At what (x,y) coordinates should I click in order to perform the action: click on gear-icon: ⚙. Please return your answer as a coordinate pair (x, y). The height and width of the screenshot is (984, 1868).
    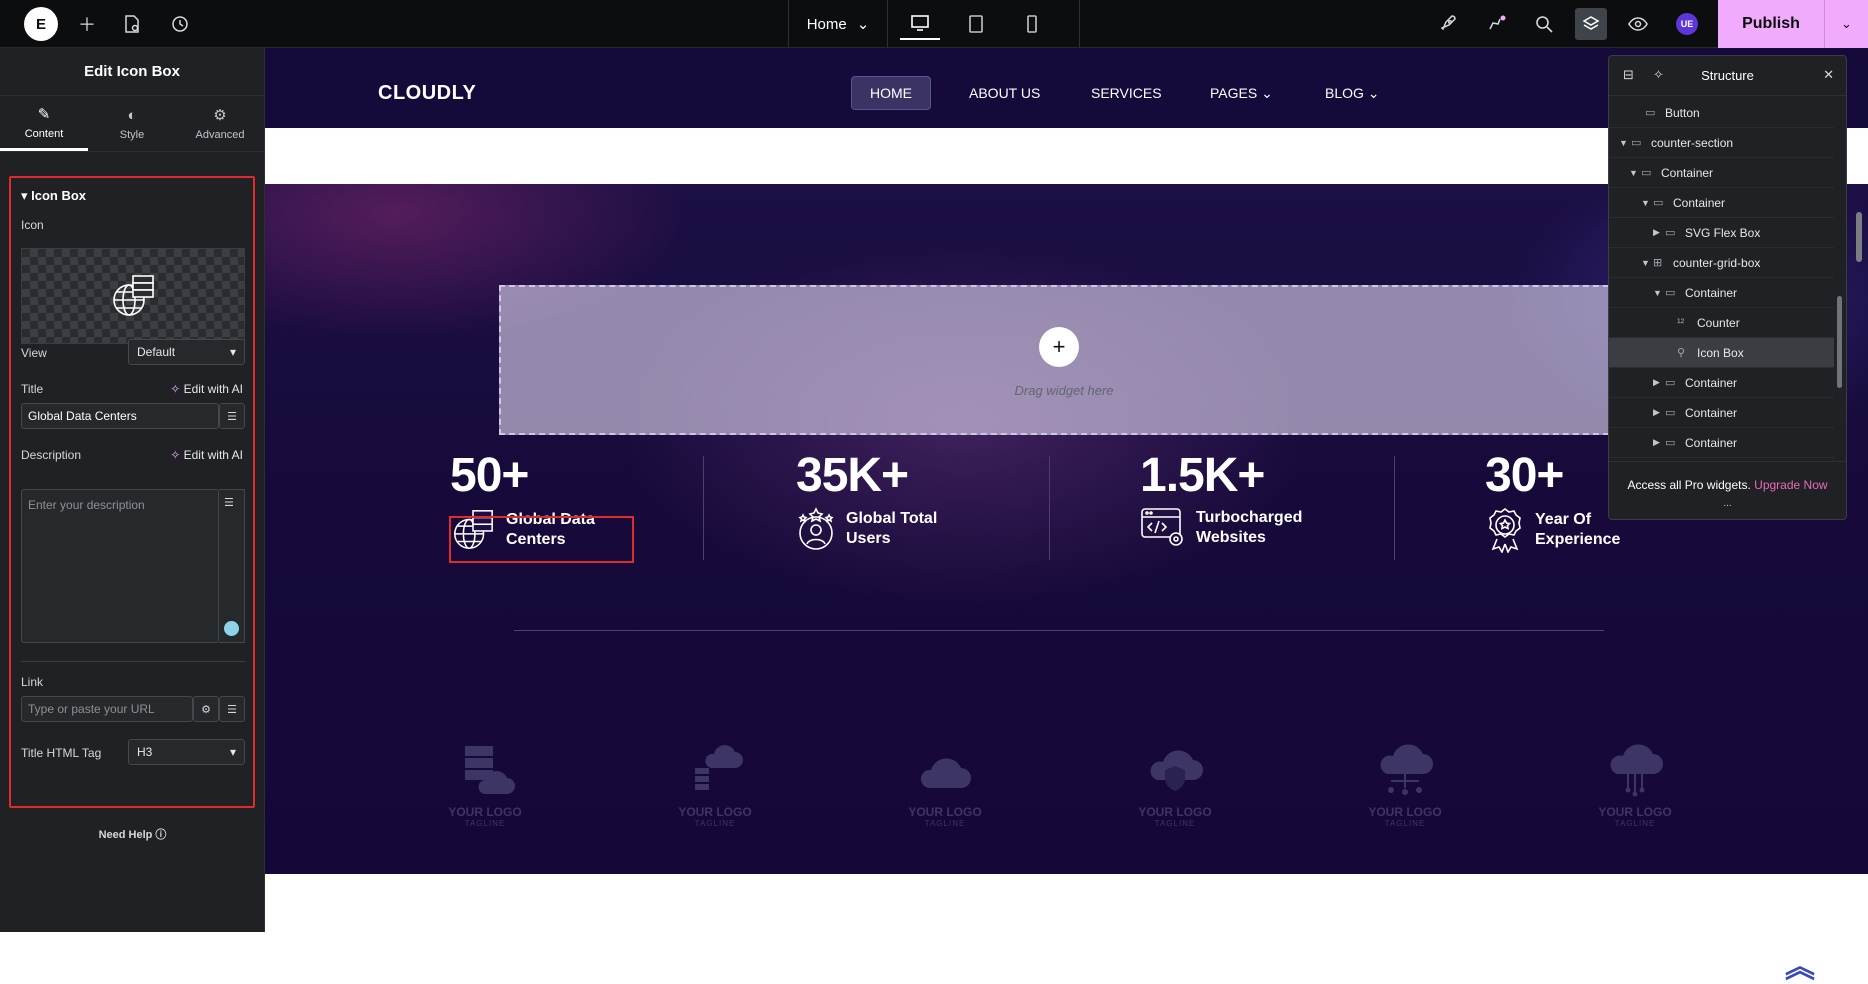
    Looking at the image, I should click on (220, 115).